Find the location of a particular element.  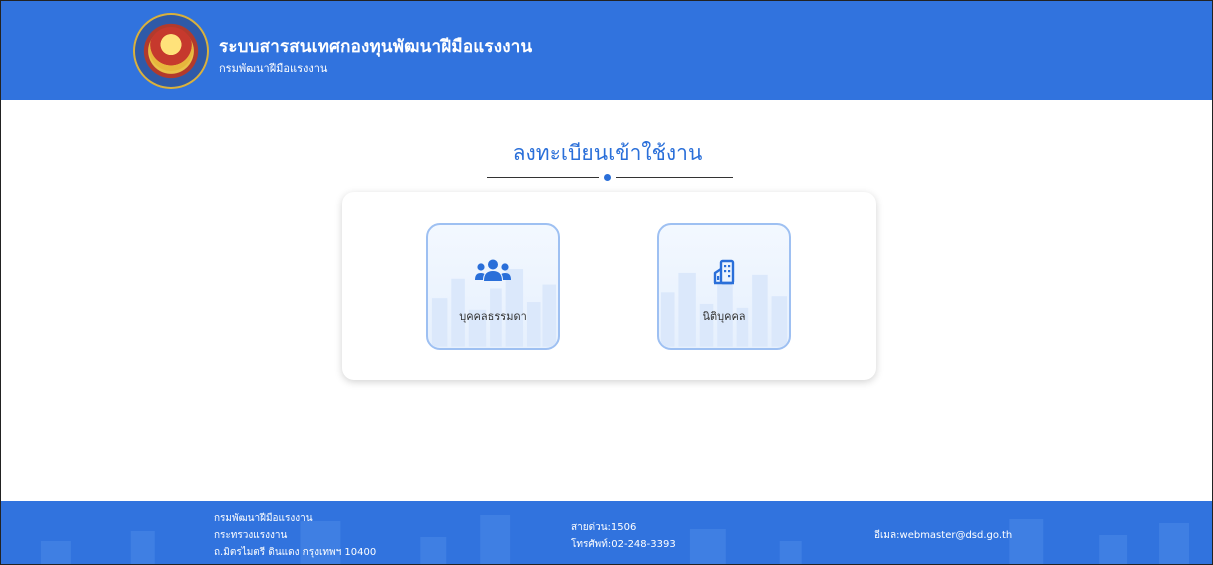

juristic-person-registration-button: นิติบุคคล is located at coordinates (724, 286).